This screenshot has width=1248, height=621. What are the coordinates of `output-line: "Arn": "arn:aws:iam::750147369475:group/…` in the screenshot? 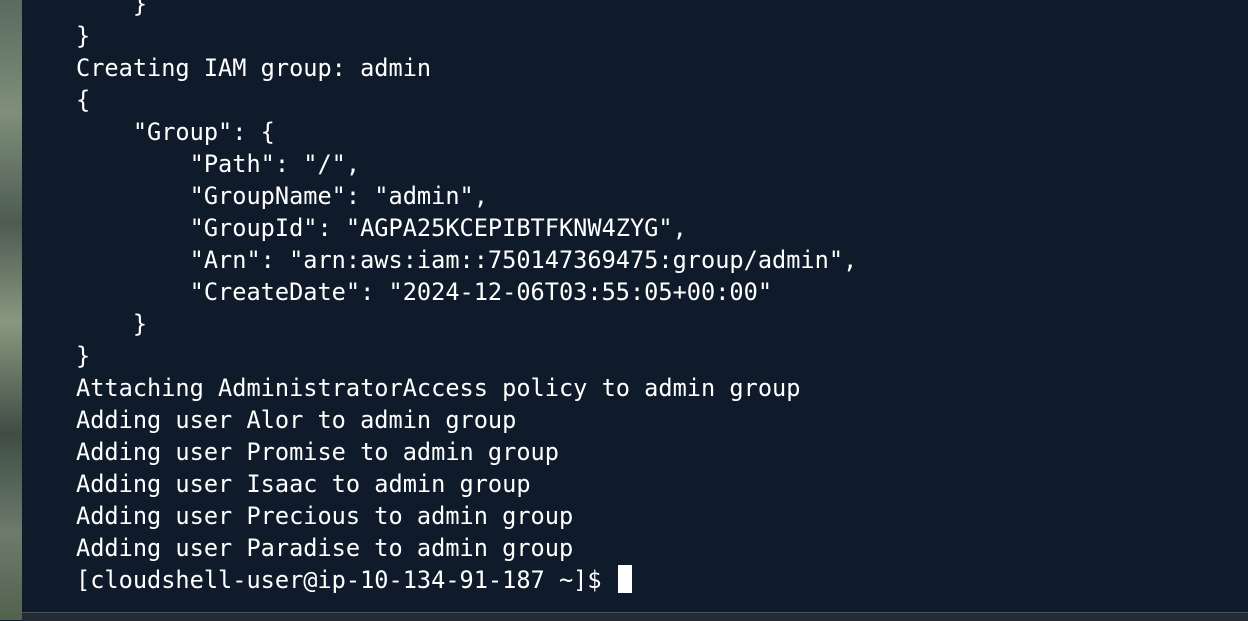 It's located at (467, 260).